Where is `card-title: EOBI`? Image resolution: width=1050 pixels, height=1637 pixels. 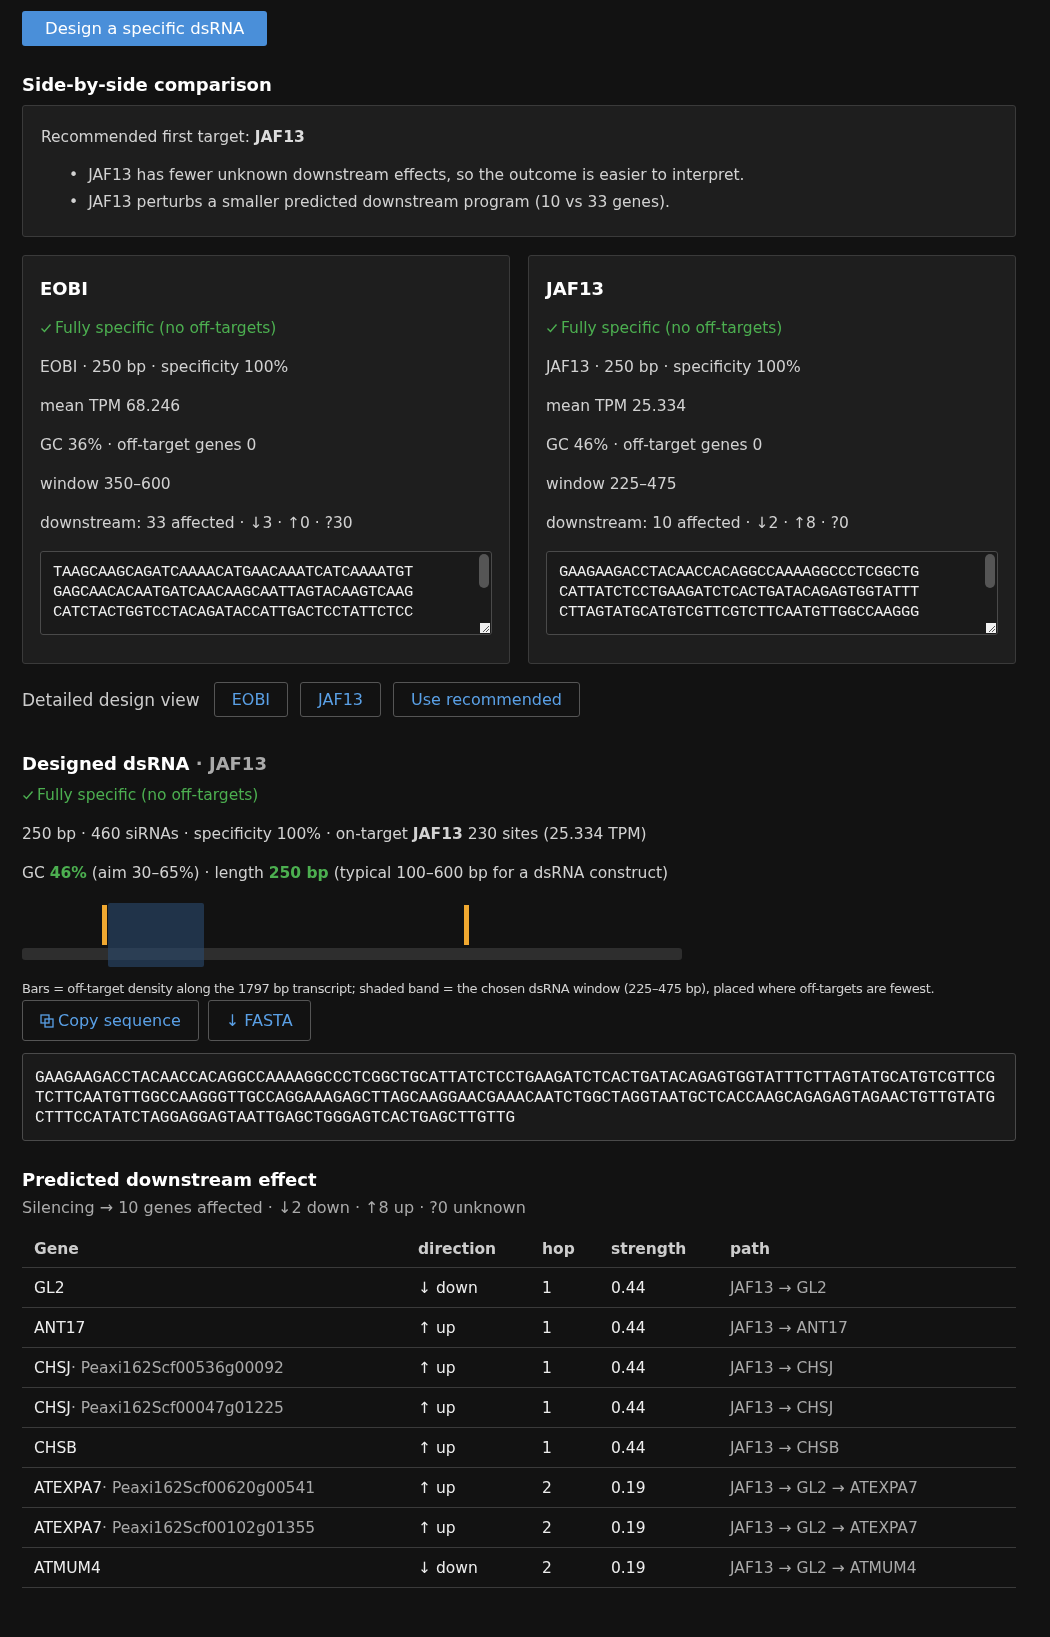
card-title: EOBI is located at coordinates (64, 288).